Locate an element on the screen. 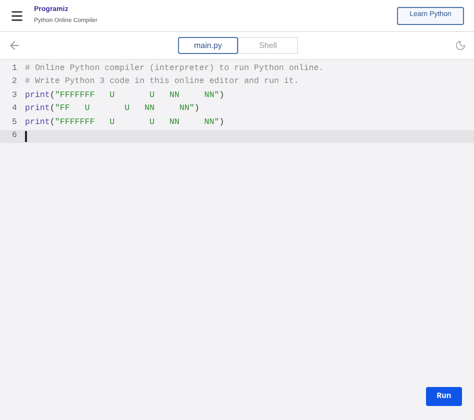 The width and height of the screenshot is (474, 420). text-cursor is located at coordinates (25, 136).